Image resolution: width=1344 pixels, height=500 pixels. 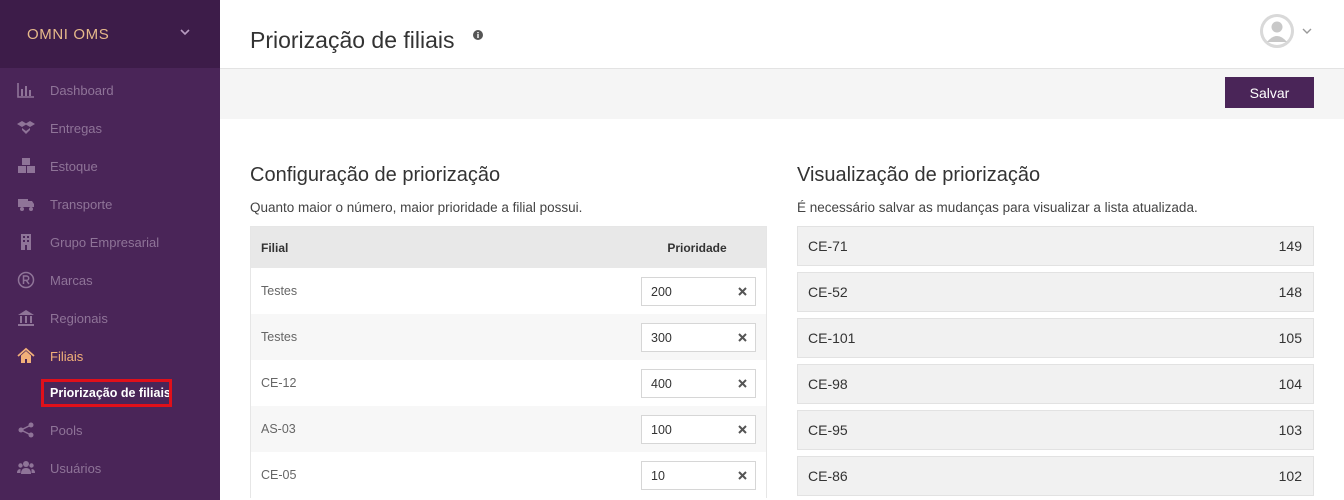 I want to click on sidebar-item-filiais: Filiais, so click(x=110, y=356).